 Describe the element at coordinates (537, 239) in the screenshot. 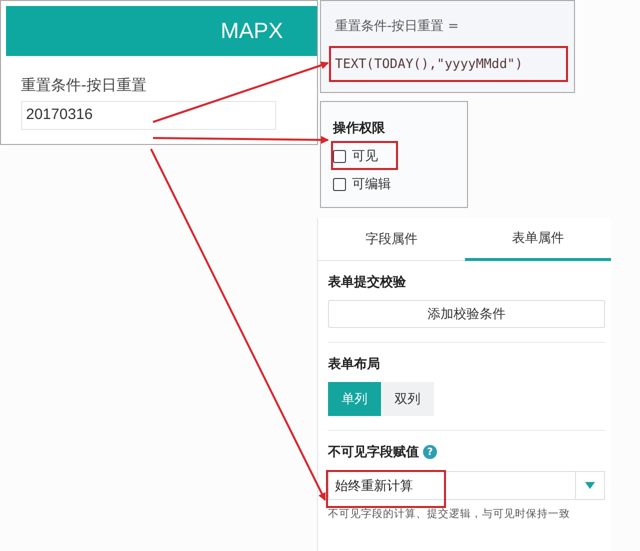

I see `tab: 表单属件` at that location.